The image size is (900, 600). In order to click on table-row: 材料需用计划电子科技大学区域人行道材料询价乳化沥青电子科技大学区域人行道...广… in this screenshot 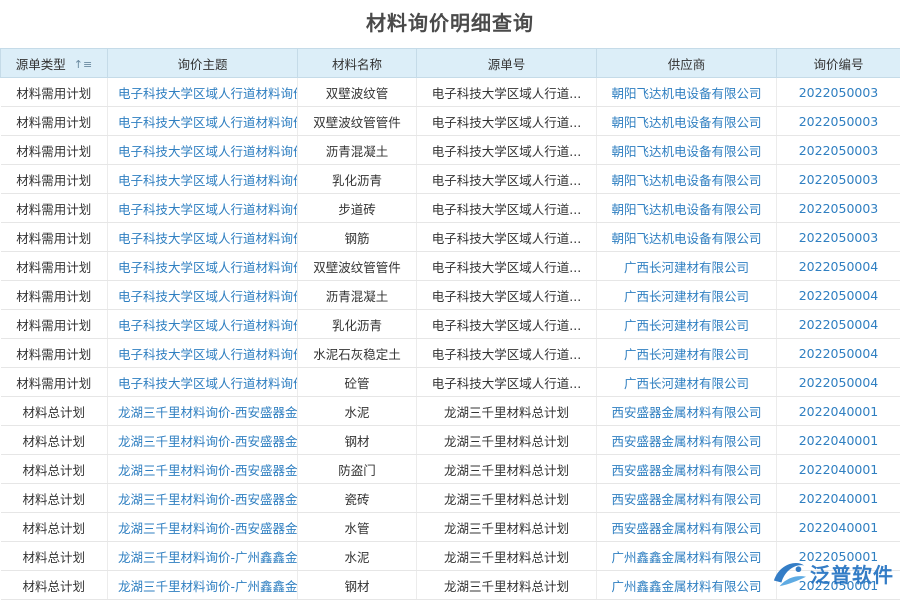, I will do `click(450, 324)`.